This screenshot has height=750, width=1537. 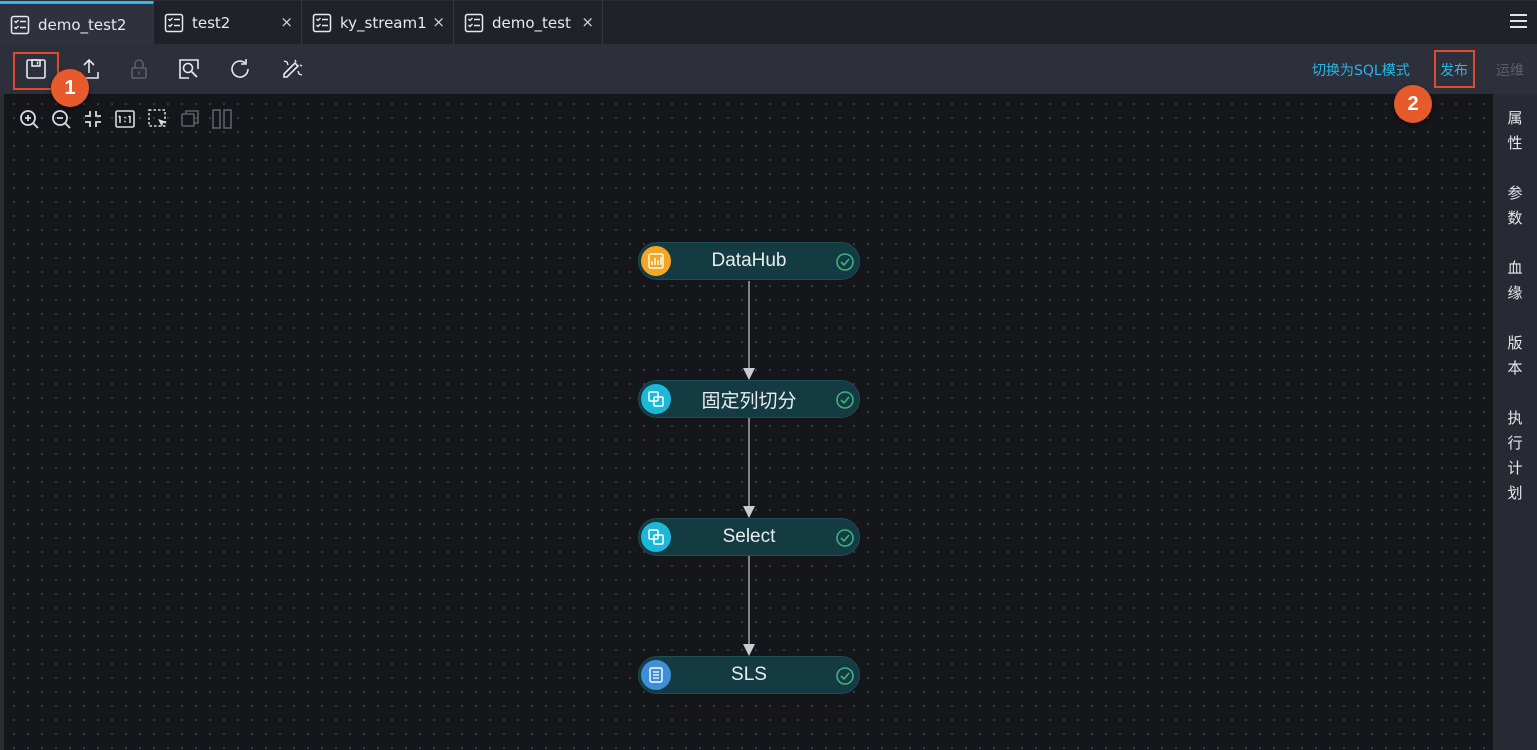 I want to click on dag-node-fixed-column-split: 固定列切分, so click(x=749, y=399).